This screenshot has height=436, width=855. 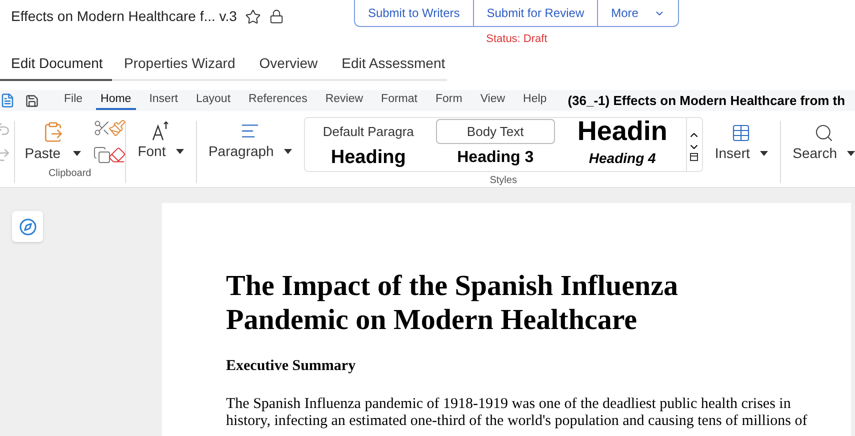 What do you see at coordinates (535, 13) in the screenshot?
I see `action-button: Submit for Review` at bounding box center [535, 13].